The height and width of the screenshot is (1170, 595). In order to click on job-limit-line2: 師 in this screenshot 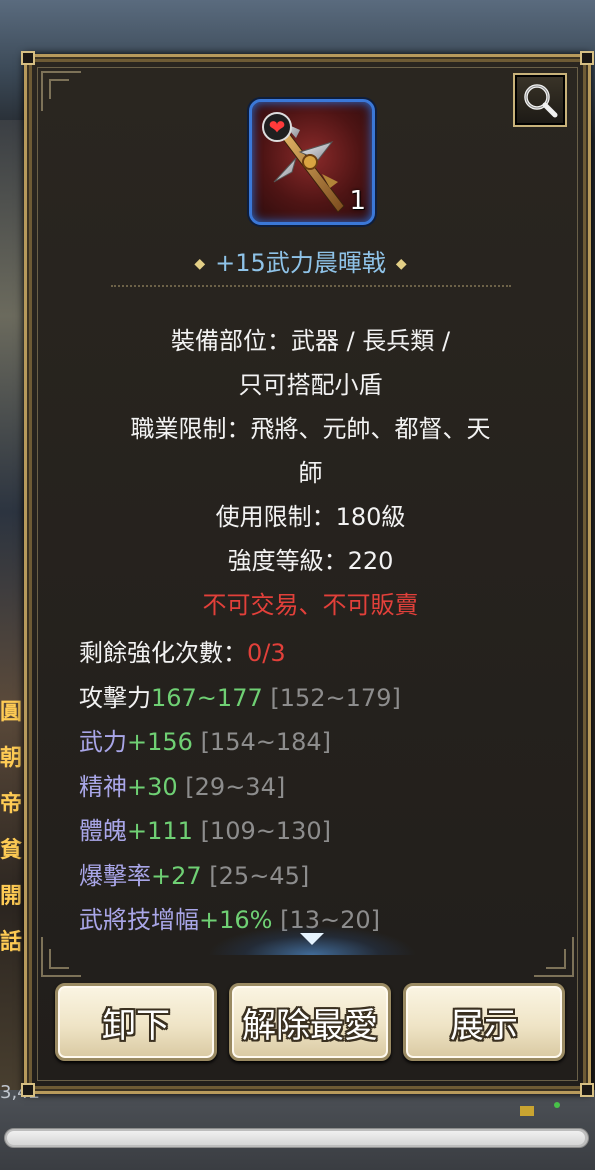, I will do `click(310, 473)`.